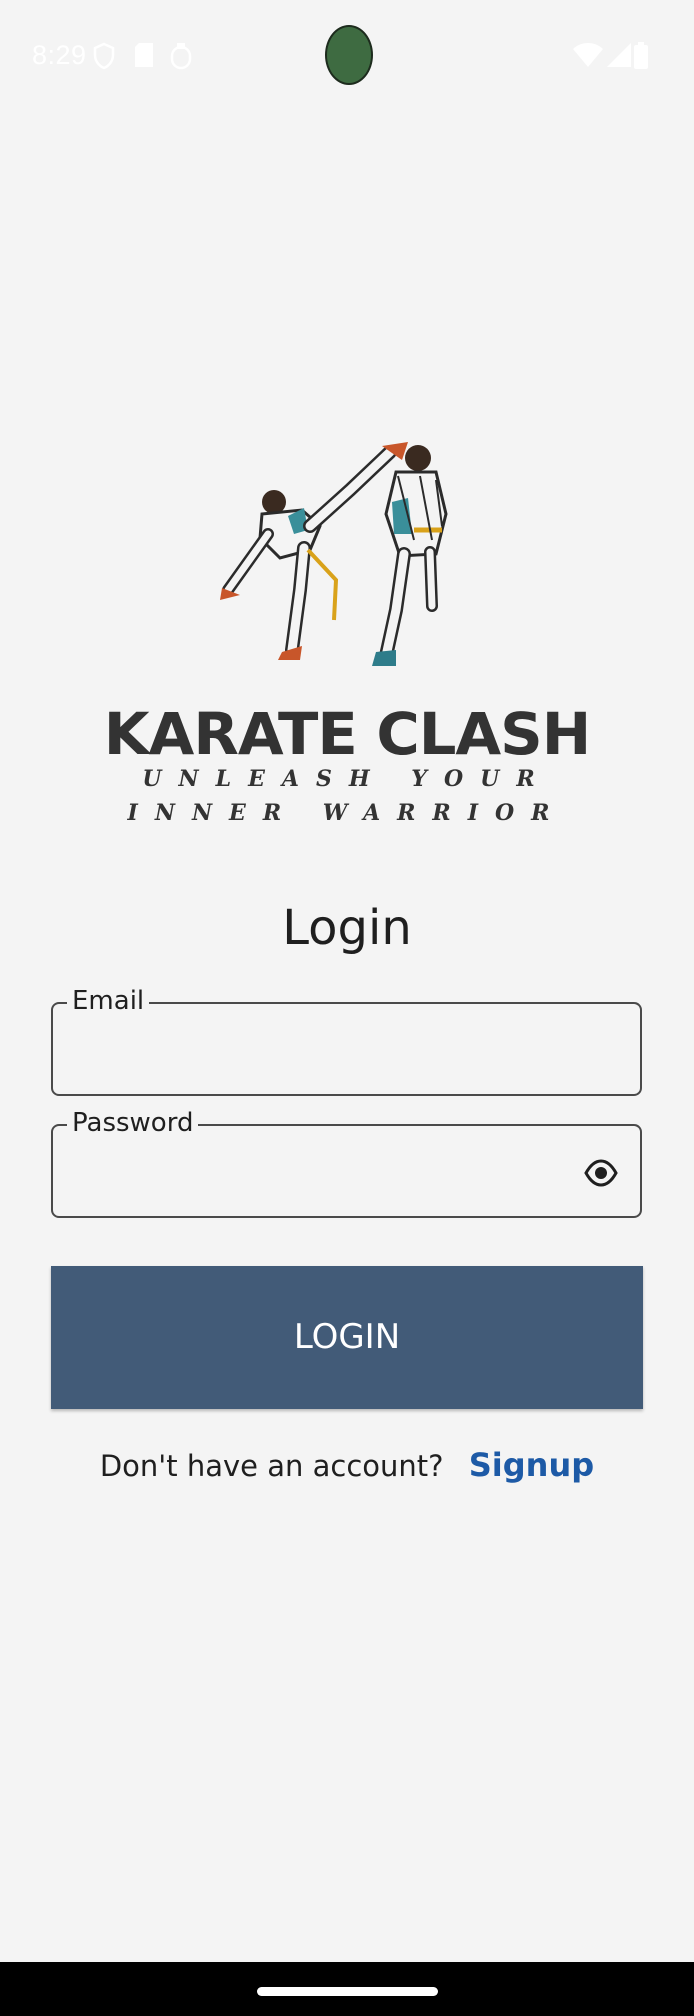 The height and width of the screenshot is (2016, 694). Describe the element at coordinates (314, 551) in the screenshot. I see `left-fighter-figure` at that location.